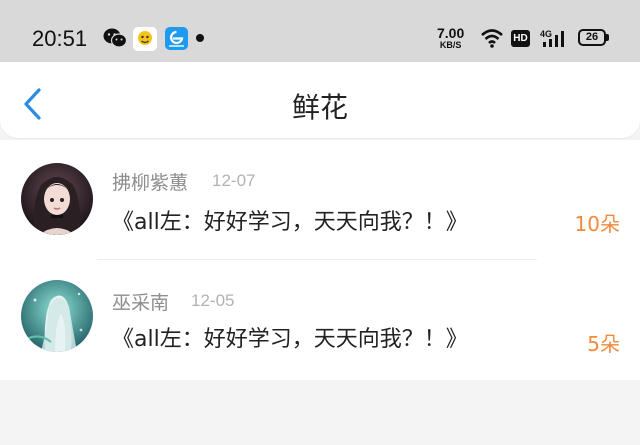 This screenshot has width=640, height=445. Describe the element at coordinates (603, 344) in the screenshot. I see `flower-count: 5朵` at that location.